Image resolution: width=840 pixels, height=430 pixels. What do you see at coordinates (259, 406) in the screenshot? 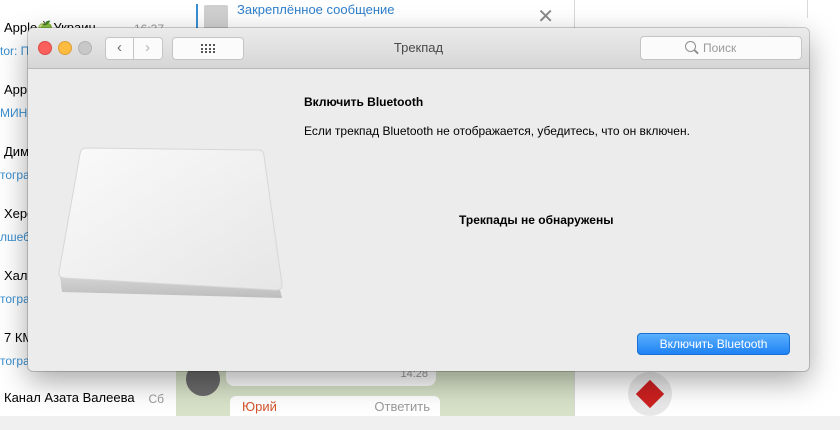
I see `reply-author: Юрий` at bounding box center [259, 406].